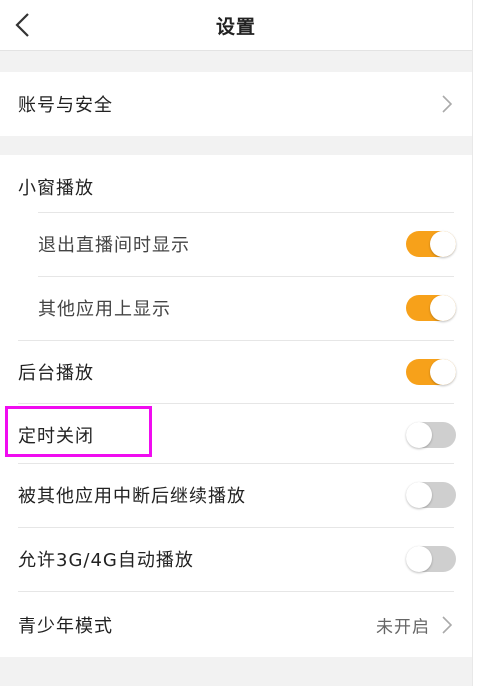 This screenshot has width=478, height=686. Describe the element at coordinates (403, 627) in the screenshot. I see `teen-mode-status: 未开启` at that location.